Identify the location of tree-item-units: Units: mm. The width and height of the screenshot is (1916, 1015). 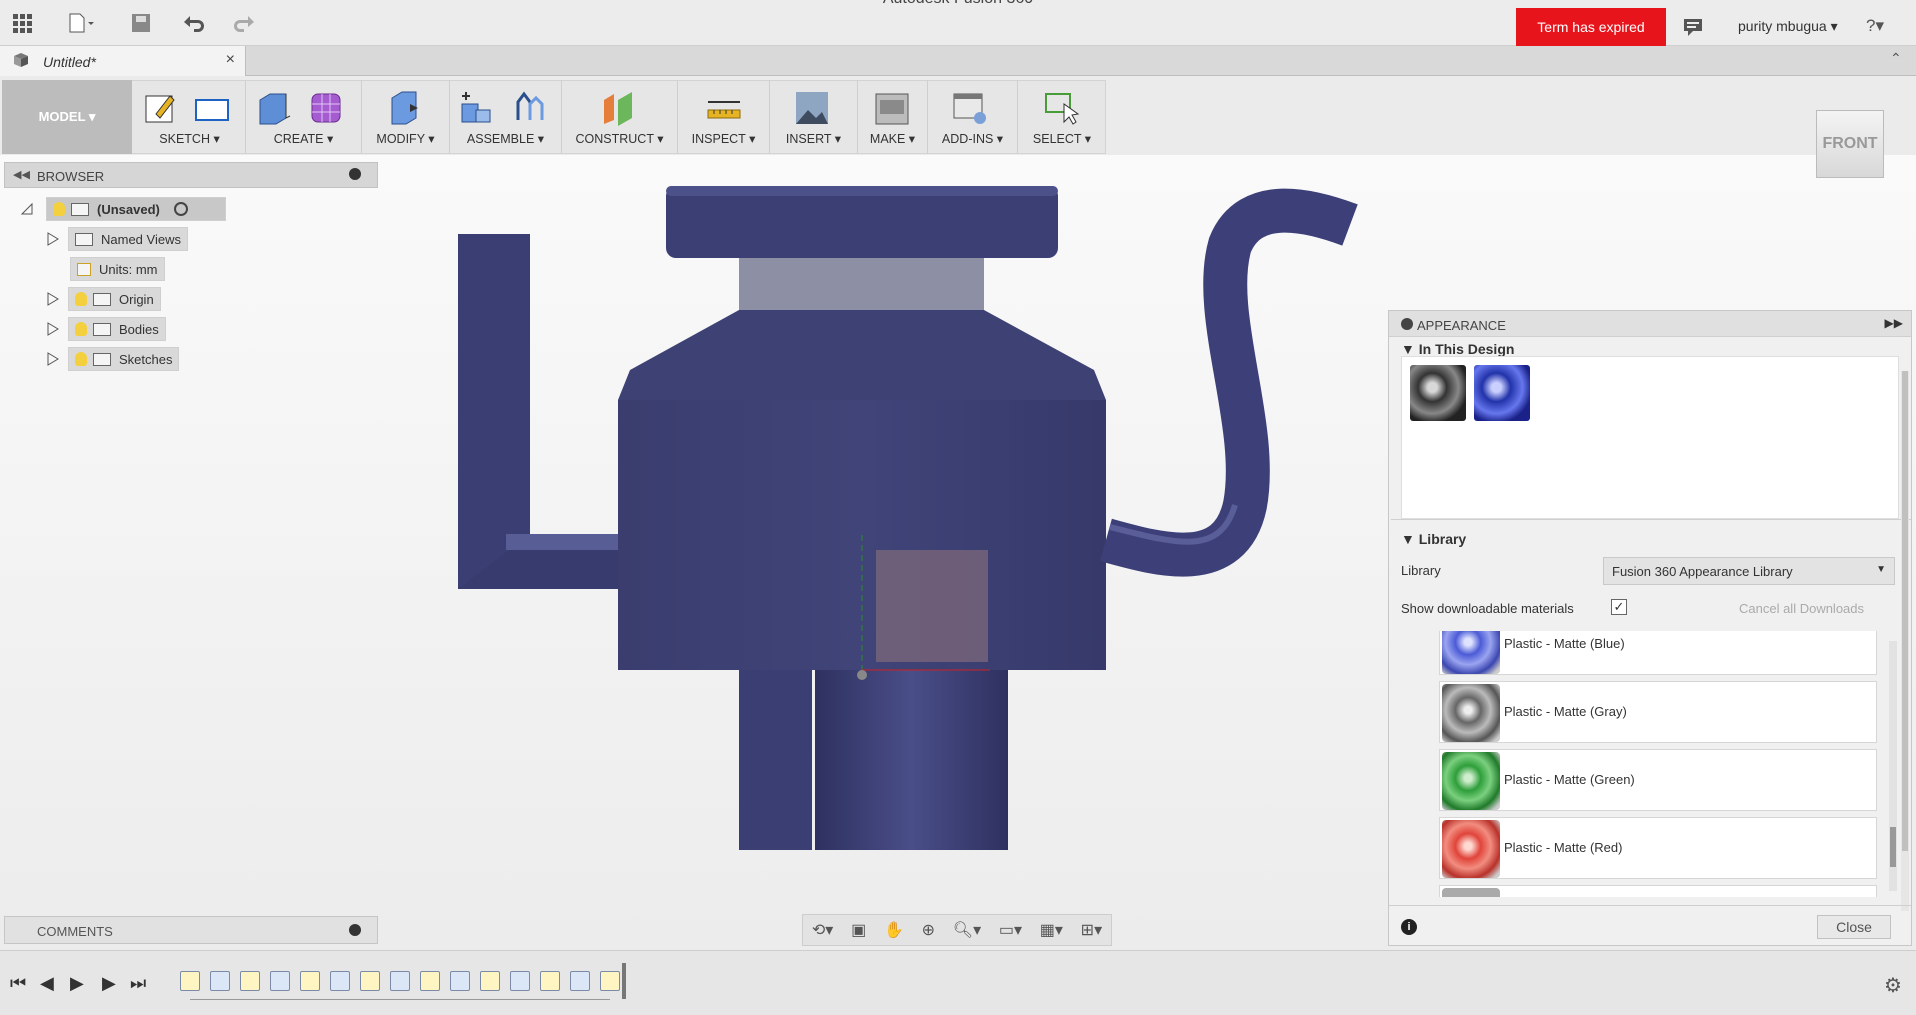
(123, 269).